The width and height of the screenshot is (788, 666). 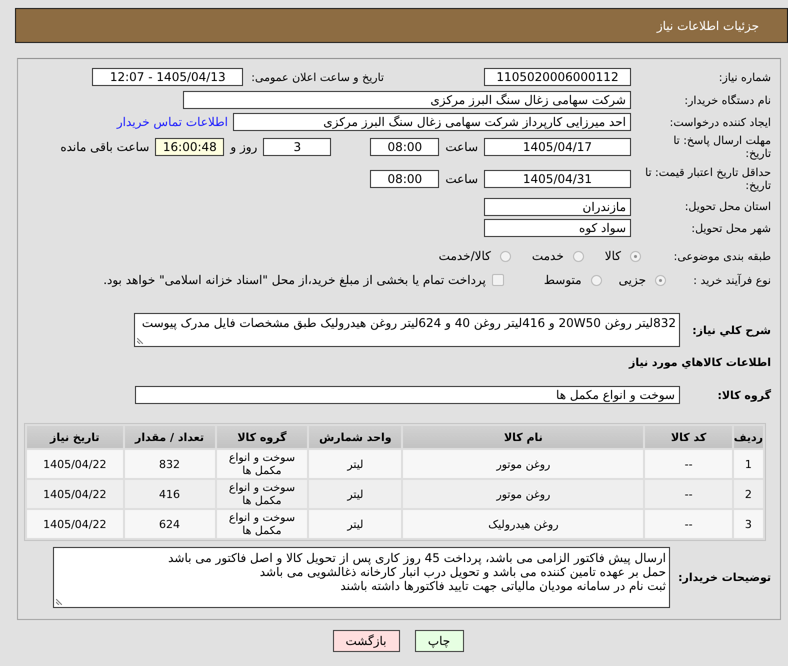 What do you see at coordinates (744, 77) in the screenshot?
I see `field-label: شماره نیاز:` at bounding box center [744, 77].